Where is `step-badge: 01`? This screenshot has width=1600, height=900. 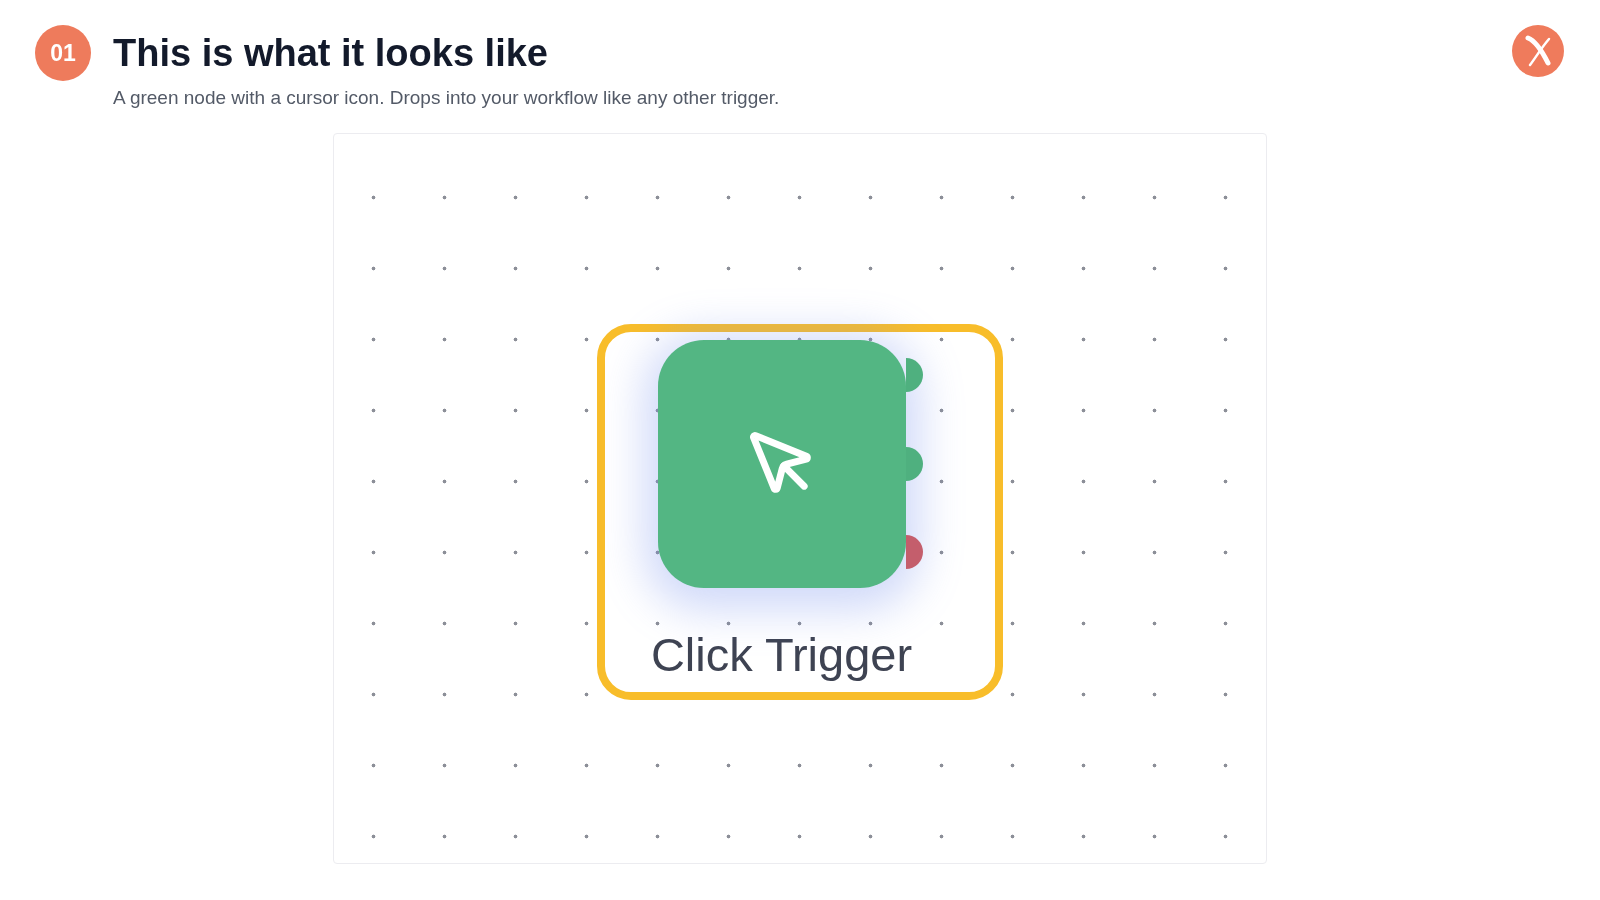 step-badge: 01 is located at coordinates (63, 53).